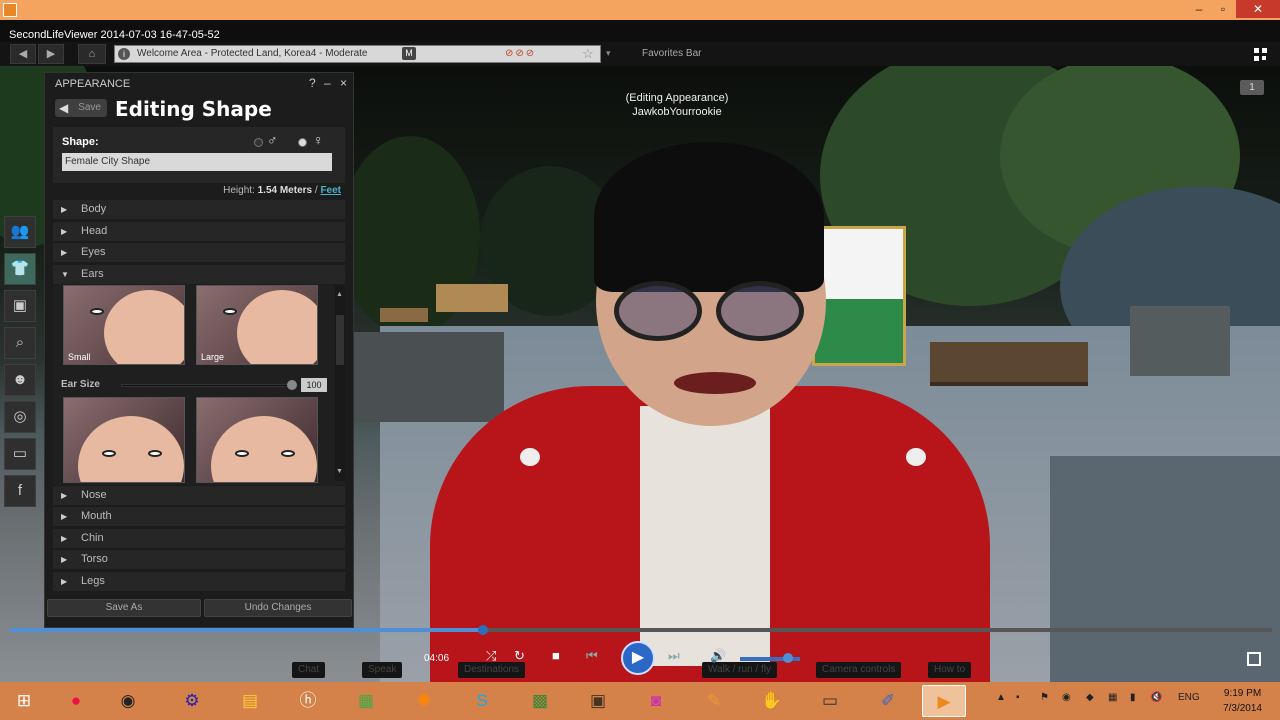 Image resolution: width=1280 pixels, height=720 pixels. What do you see at coordinates (592, 656) in the screenshot?
I see `previous-icon: ⏮` at bounding box center [592, 656].